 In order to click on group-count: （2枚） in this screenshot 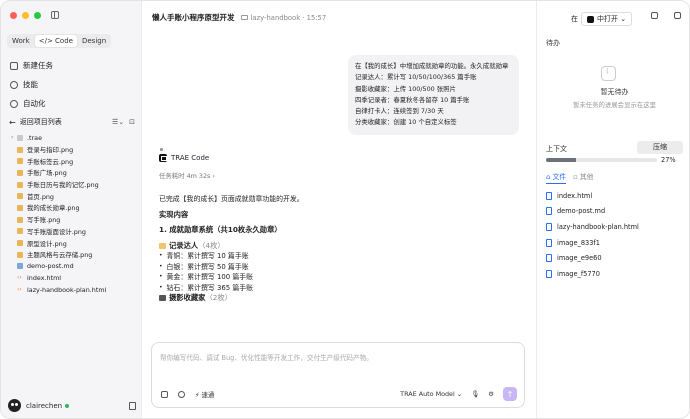, I will do `click(219, 297)`.